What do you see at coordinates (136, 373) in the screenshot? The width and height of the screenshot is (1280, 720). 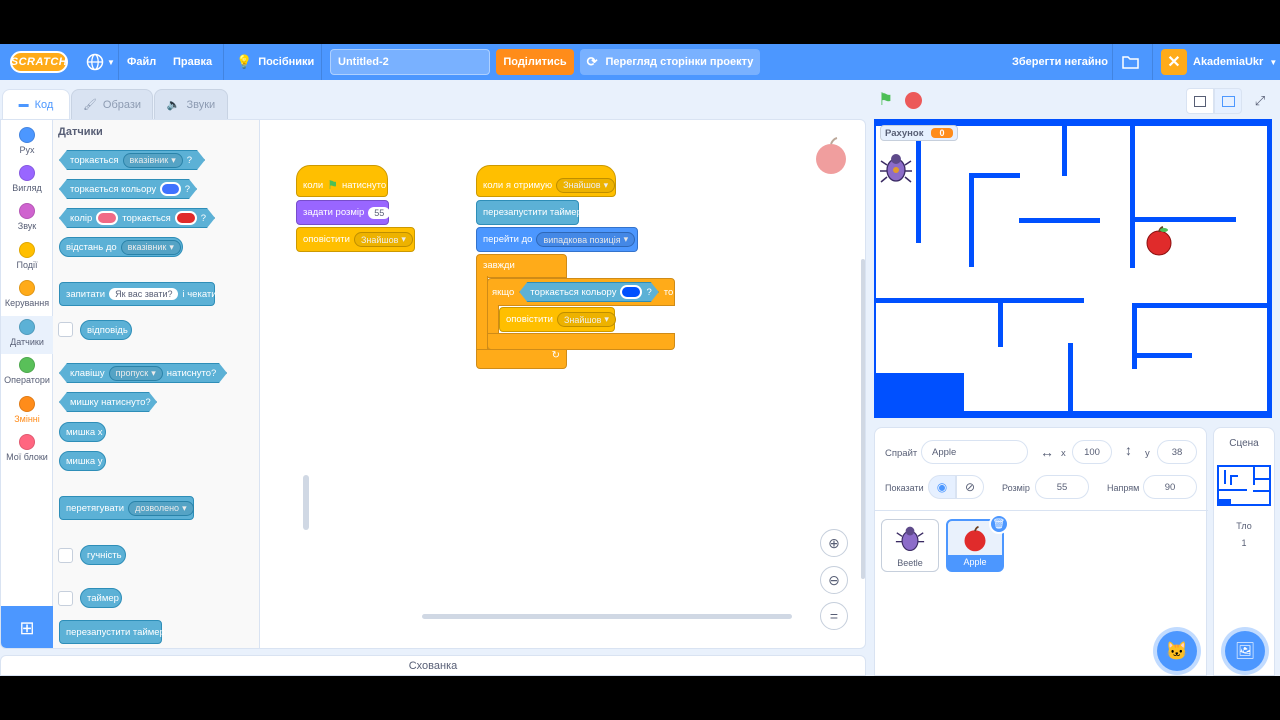 I see `block-dropdown: пропуск ▾` at bounding box center [136, 373].